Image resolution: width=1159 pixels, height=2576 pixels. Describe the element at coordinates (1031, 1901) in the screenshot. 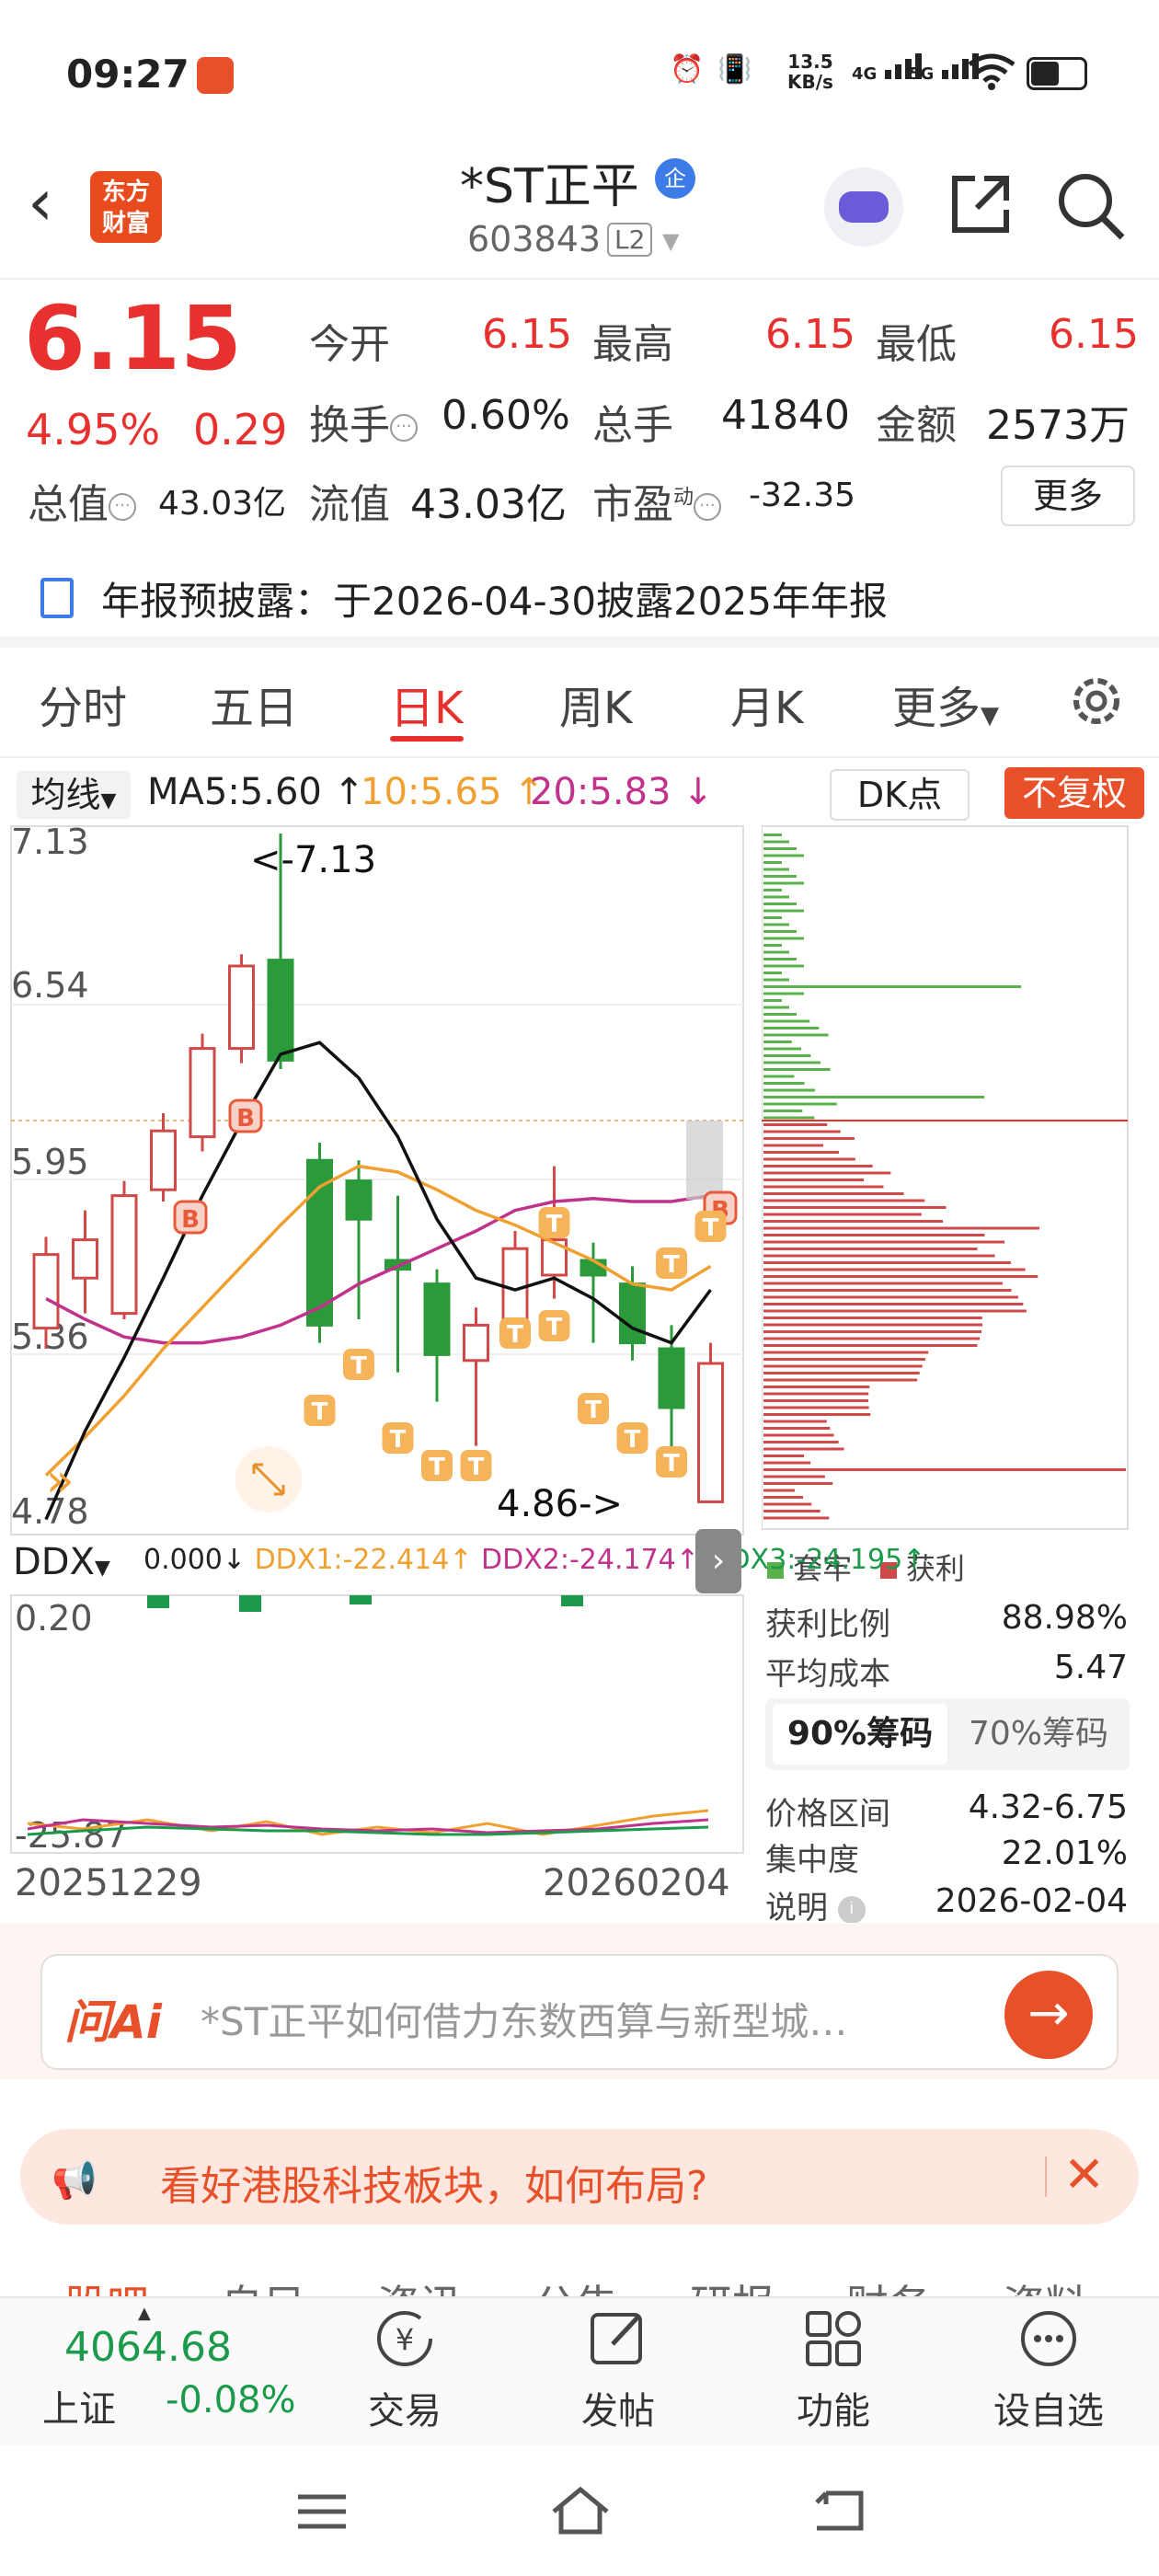

I see `note-date: 2026-02-04` at that location.